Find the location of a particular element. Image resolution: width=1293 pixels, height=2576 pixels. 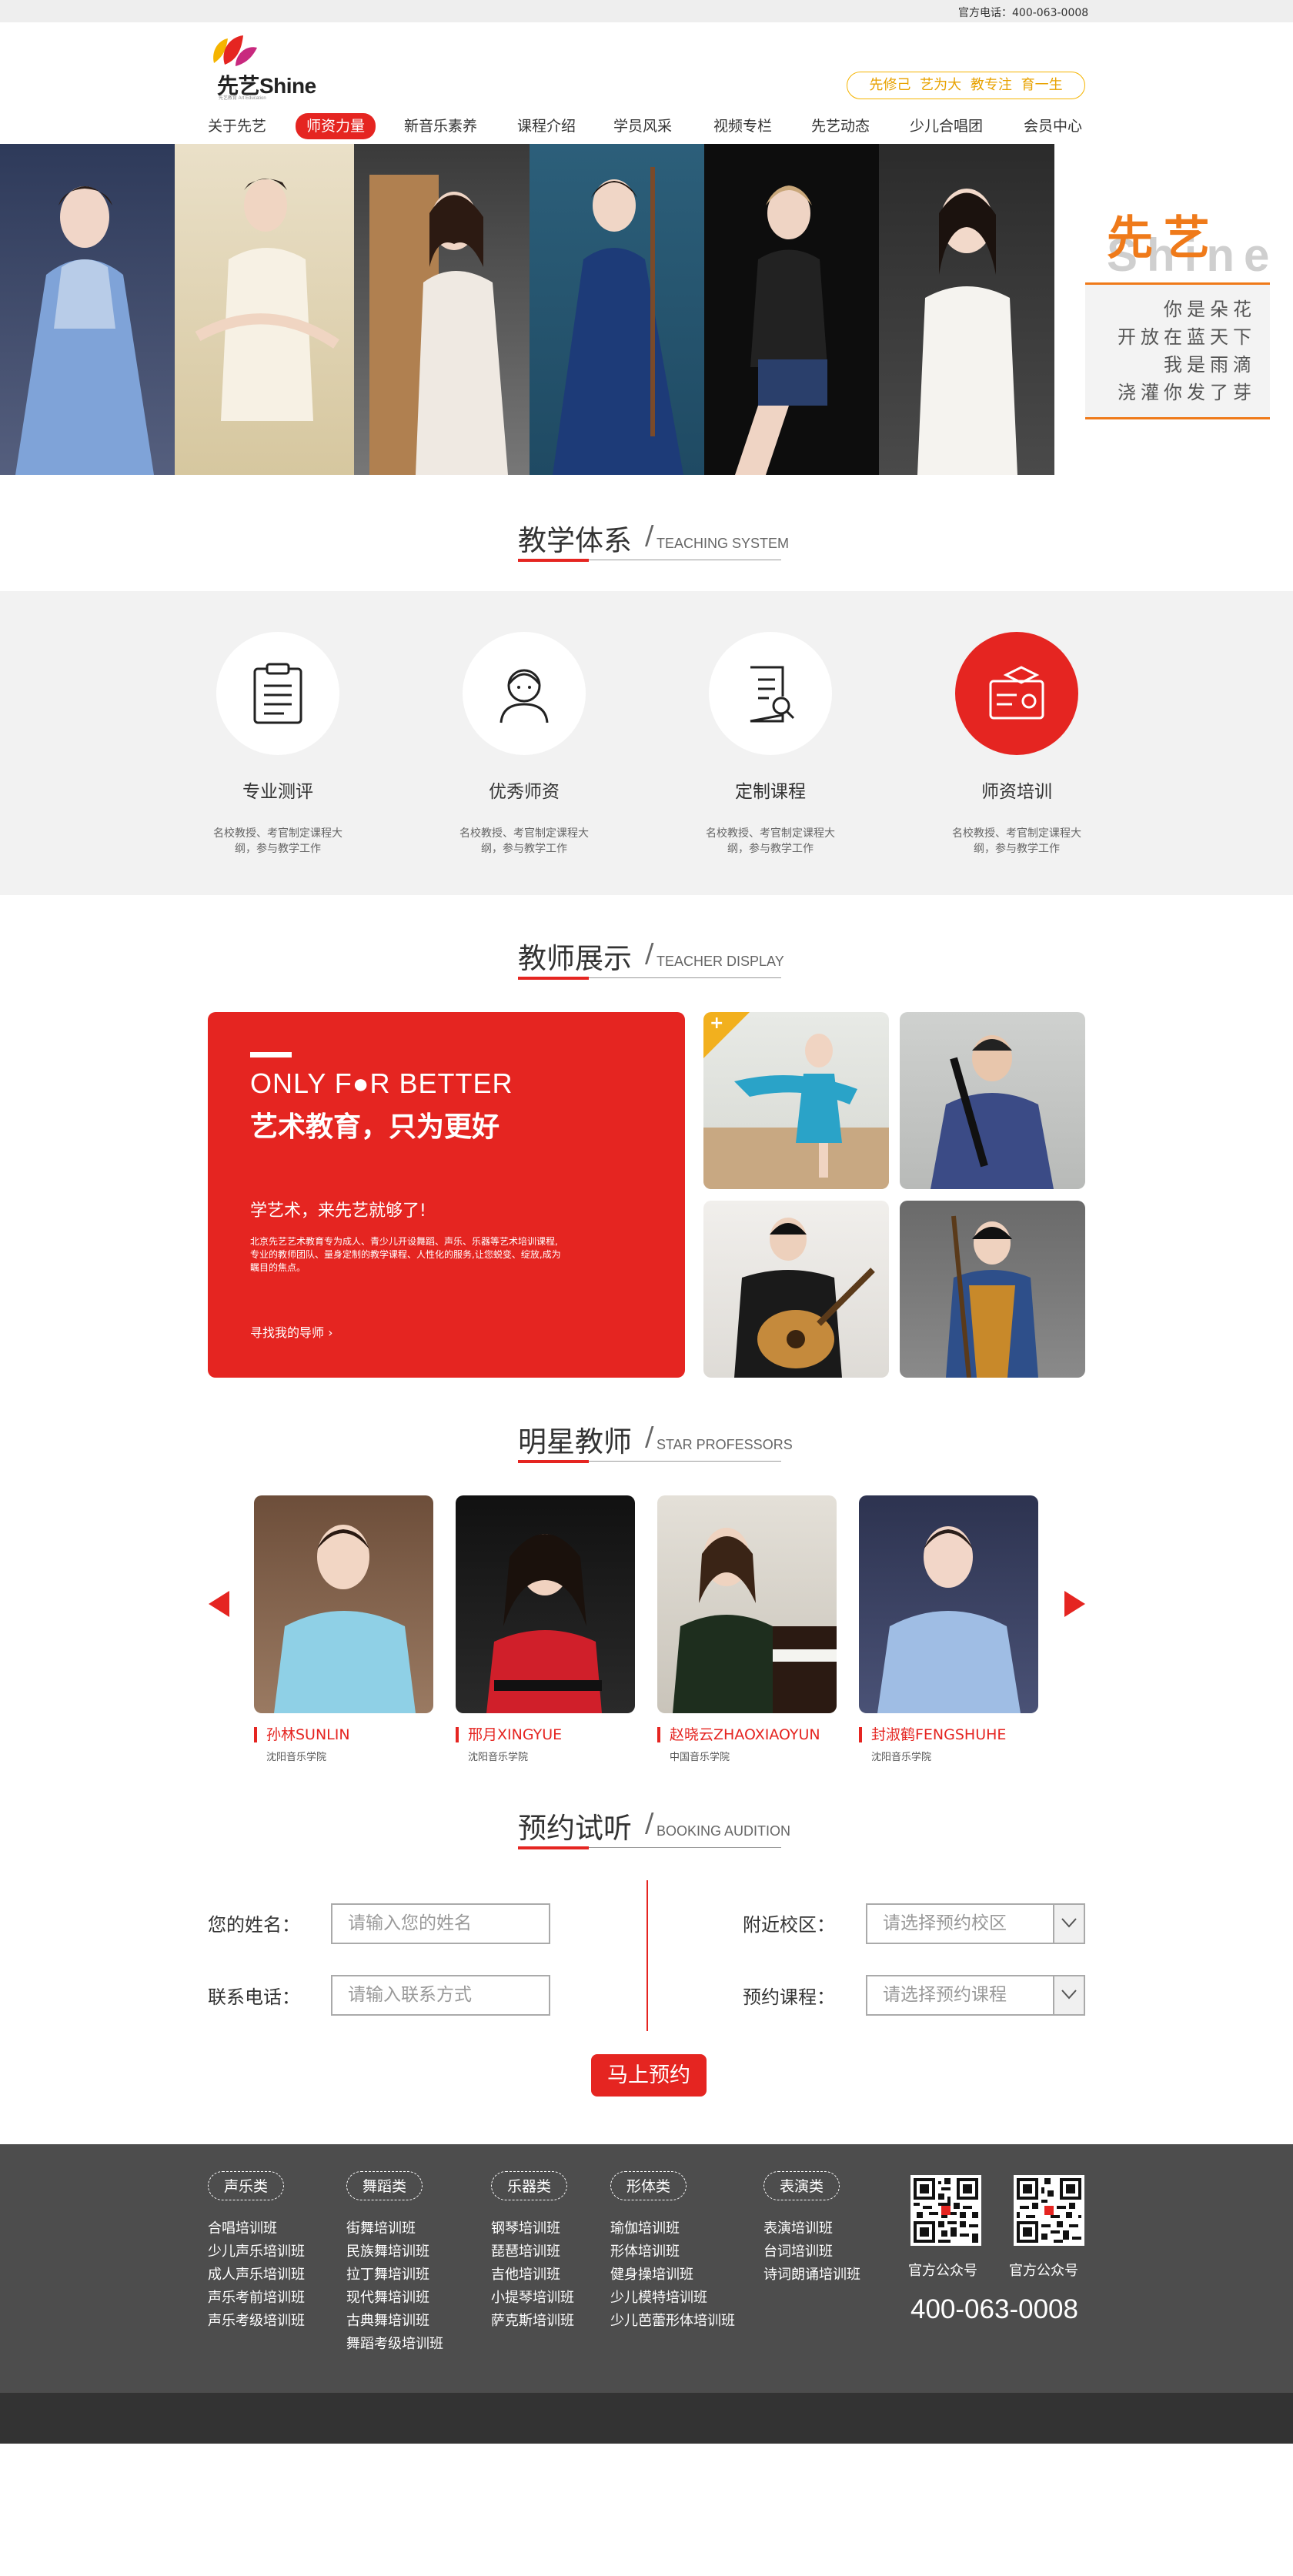

footer-link: 拉丁舞培训班 is located at coordinates (394, 2275).